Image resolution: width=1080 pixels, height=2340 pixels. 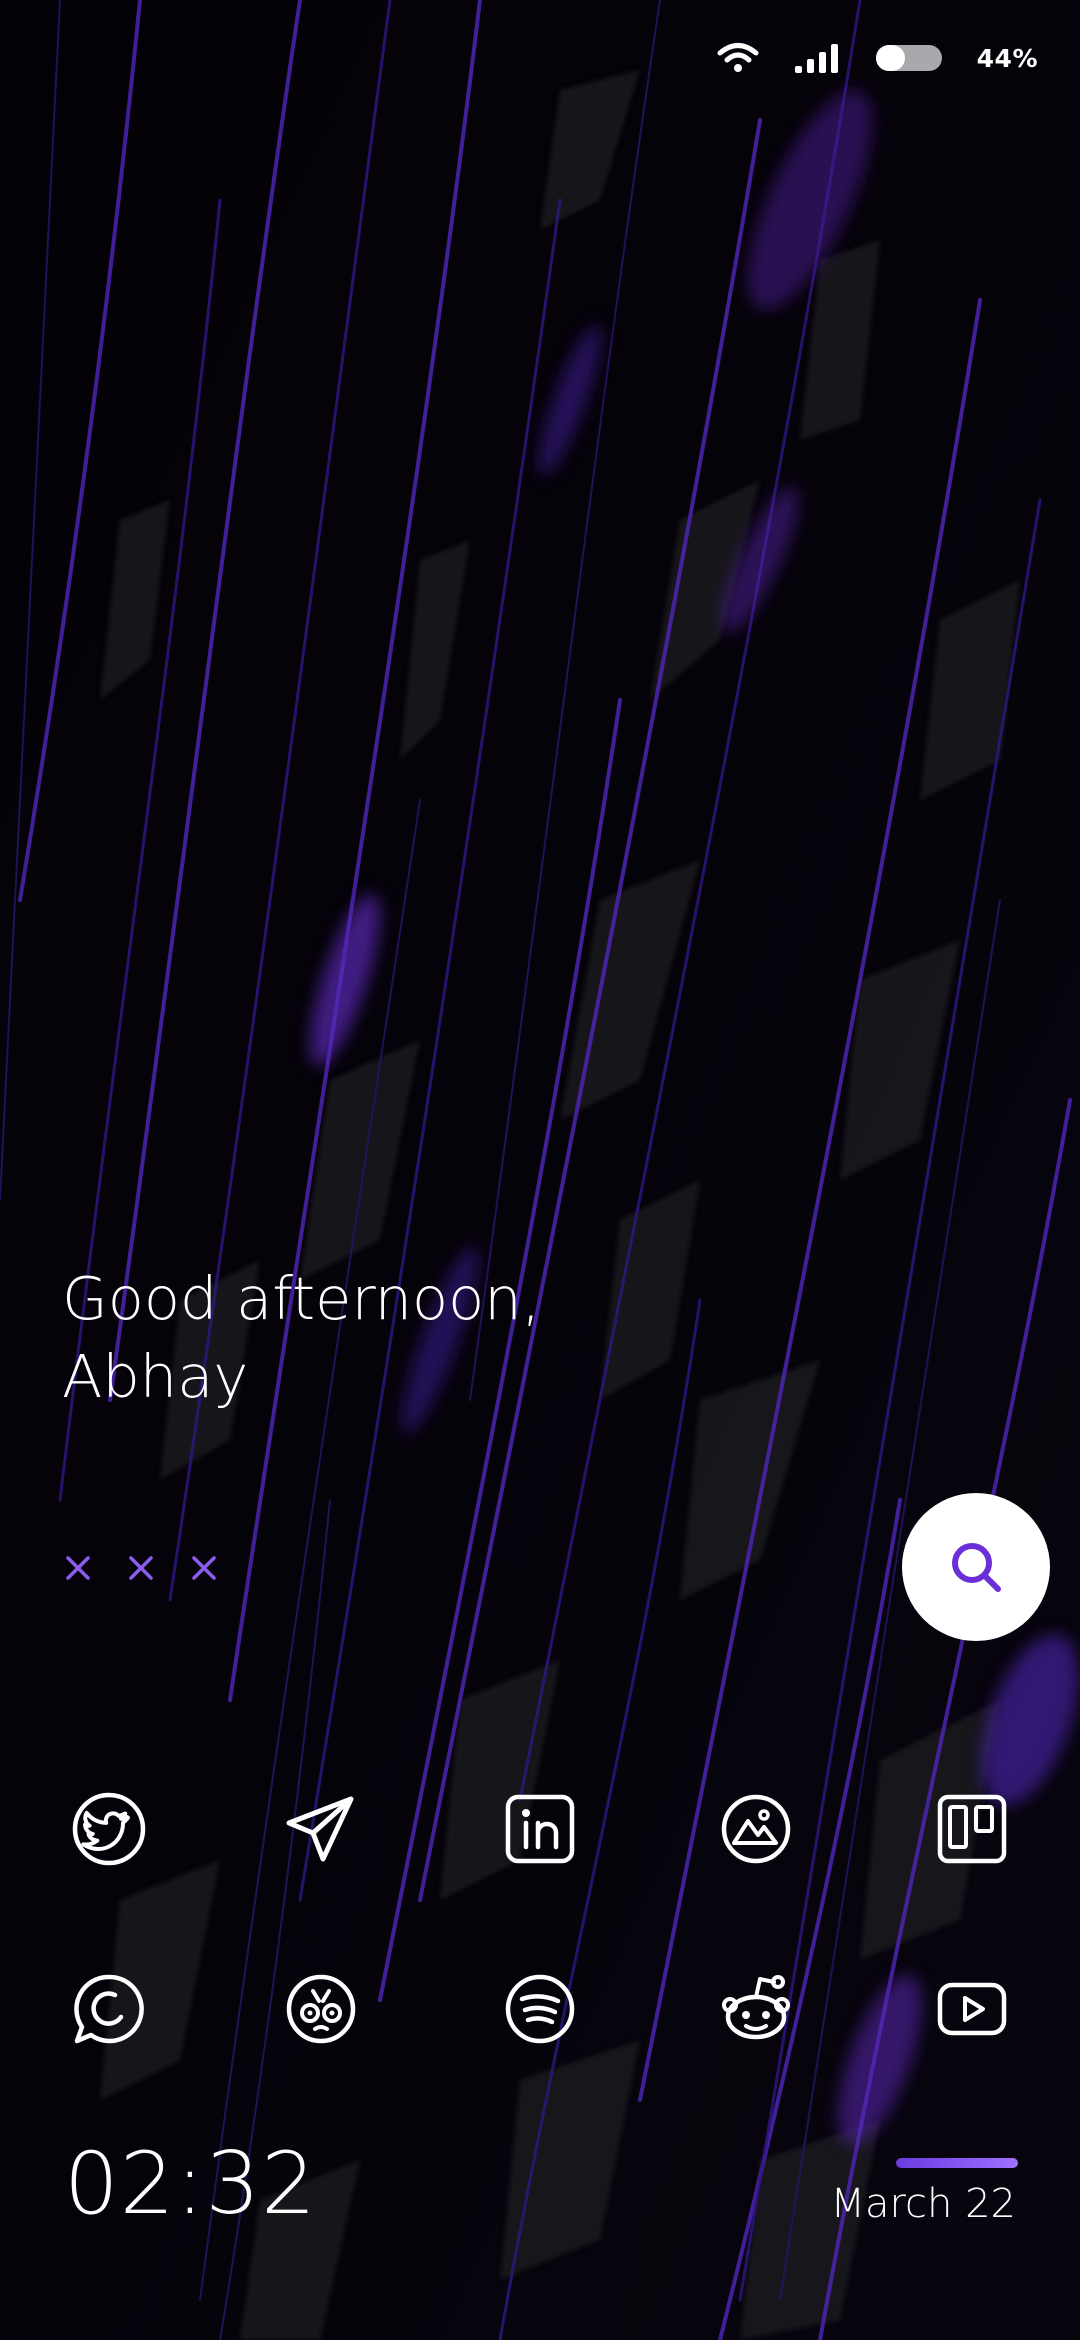 I want to click on app-cartoon-face, so click(x=321, y=2009).